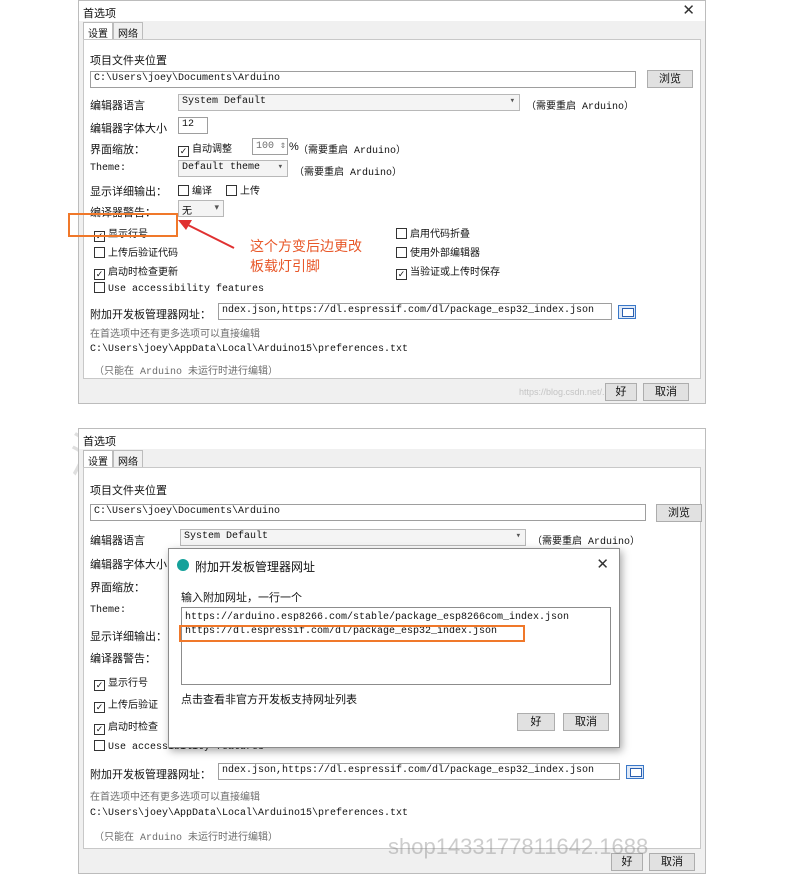  I want to click on code-folding-checkbox: 启用代码折叠, so click(433, 232).